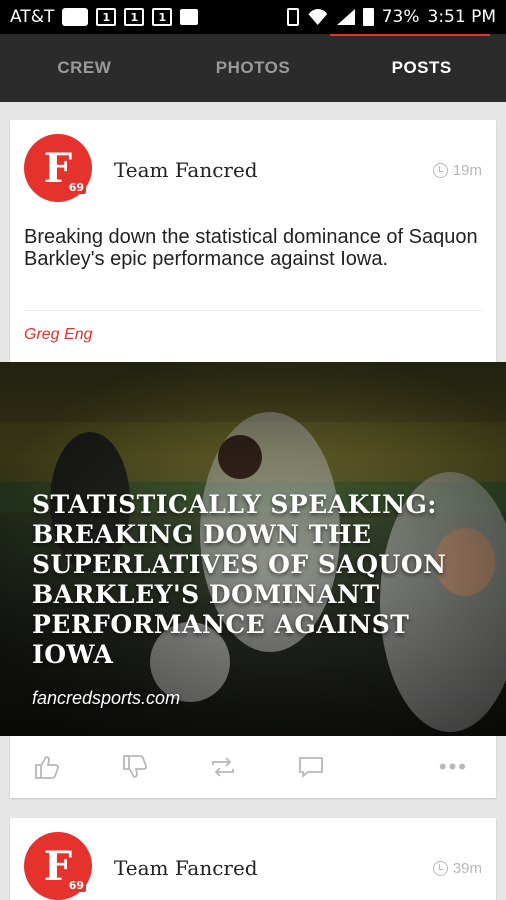 Image resolution: width=506 pixels, height=900 pixels. I want to click on post-time: 19m, so click(457, 170).